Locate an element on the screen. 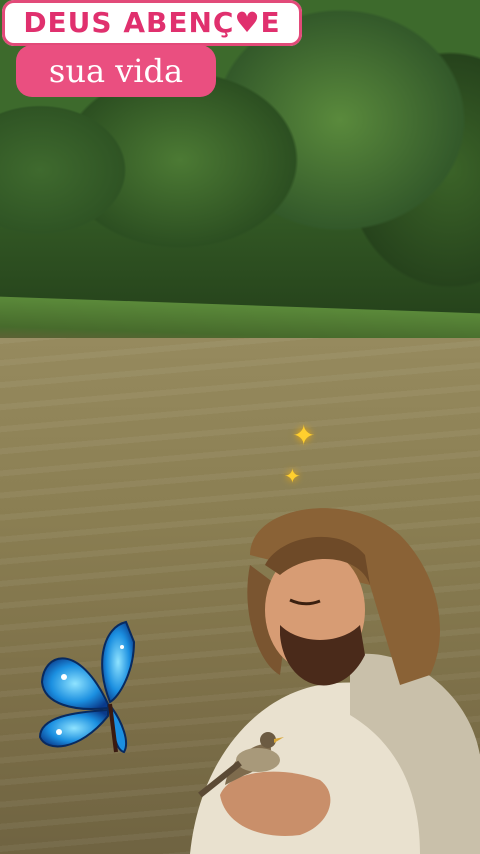  title-banner-top: DEUS ABENÇ♥E is located at coordinates (152, 23).